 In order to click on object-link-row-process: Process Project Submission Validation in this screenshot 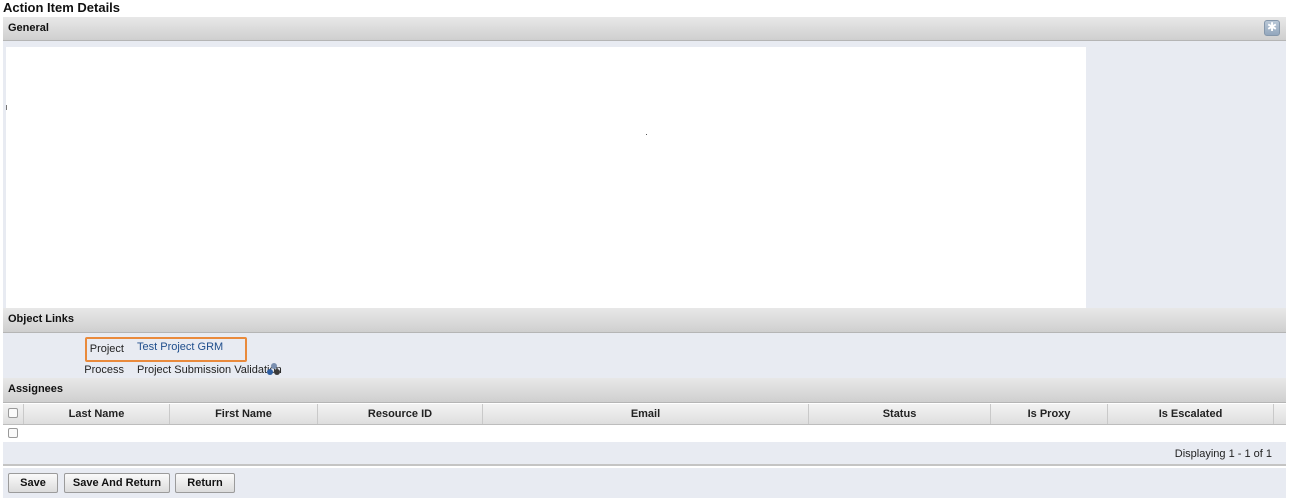, I will do `click(153, 370)`.